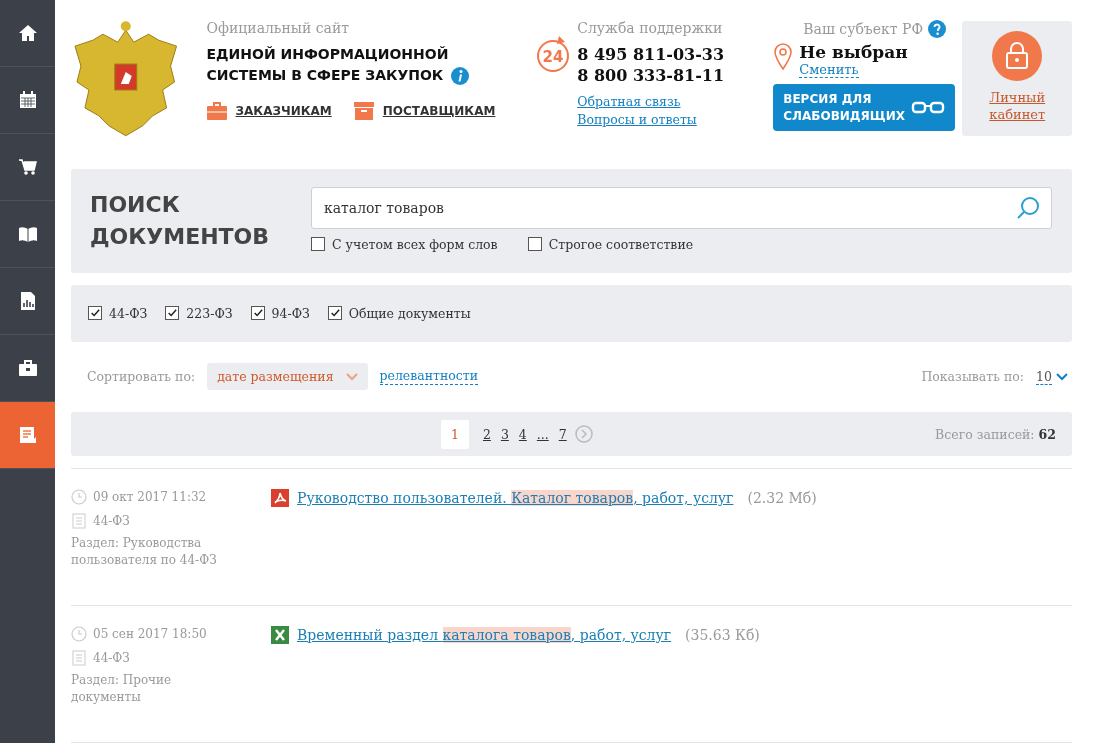 The height and width of the screenshot is (743, 1108). What do you see at coordinates (973, 377) in the screenshot?
I see `page-size-label: Показывать по:` at bounding box center [973, 377].